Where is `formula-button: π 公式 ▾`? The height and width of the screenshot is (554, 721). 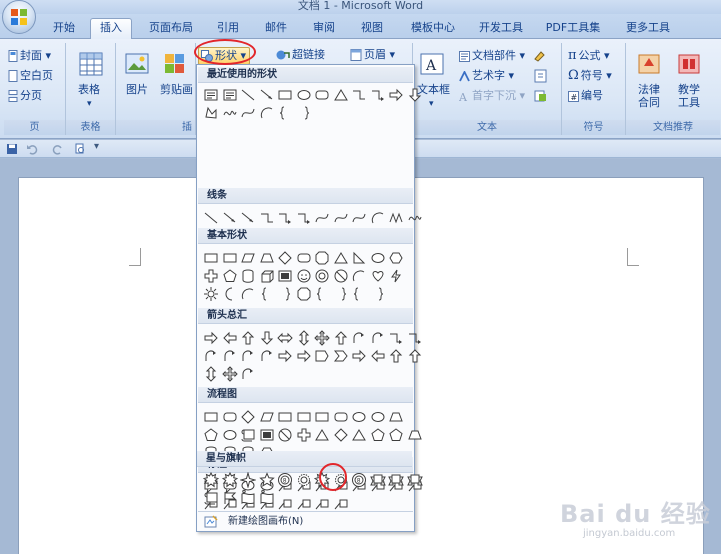 formula-button: π 公式 ▾ is located at coordinates (589, 56).